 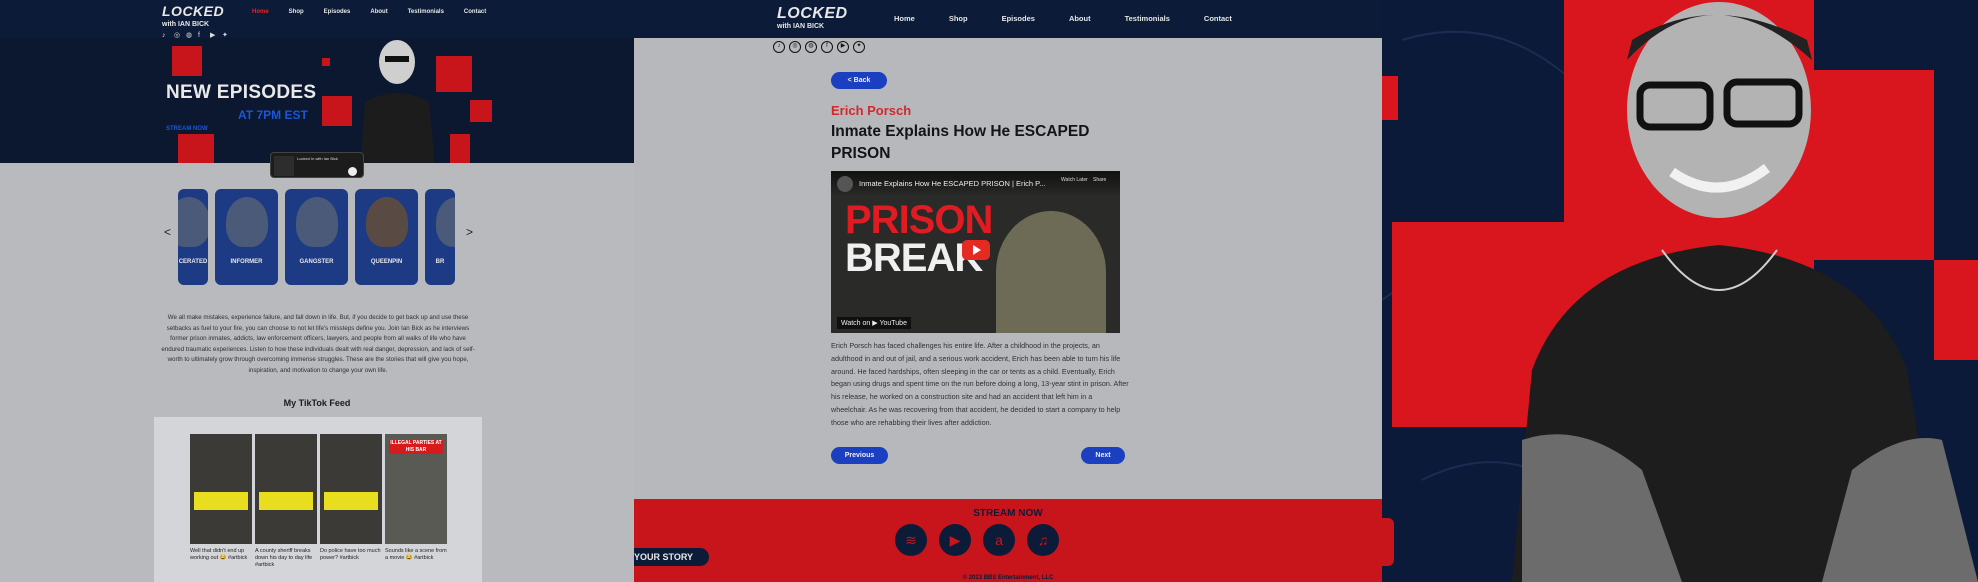 I want to click on apple-music-icon: ♫, so click(x=1043, y=540).